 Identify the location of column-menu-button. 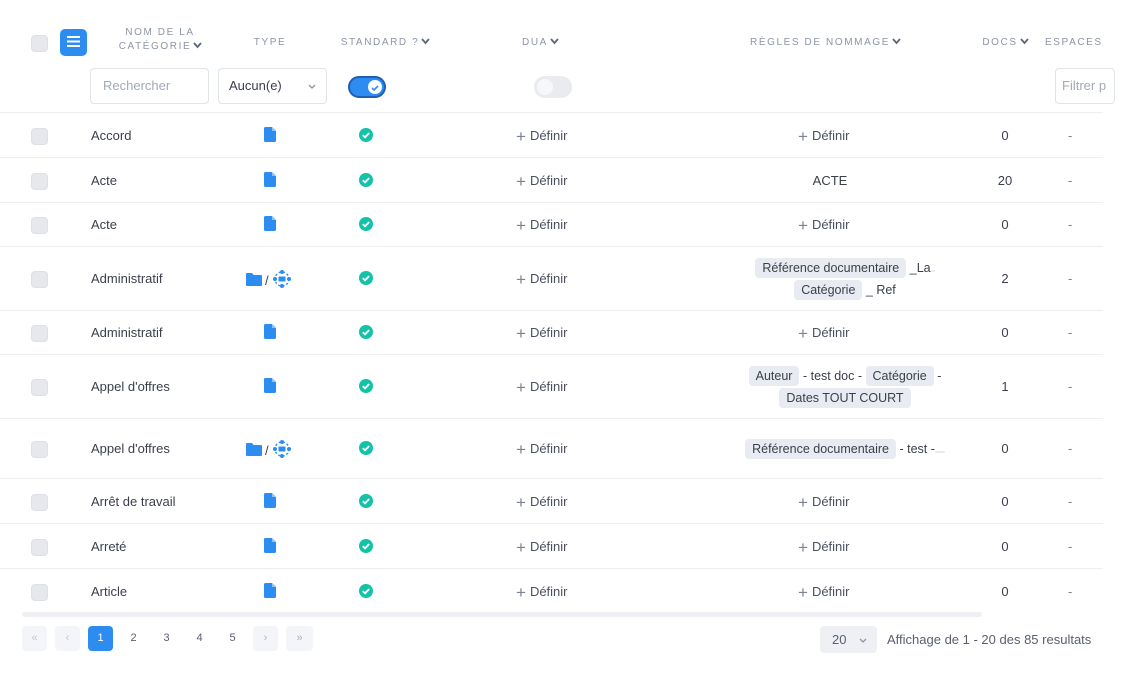
(73, 42).